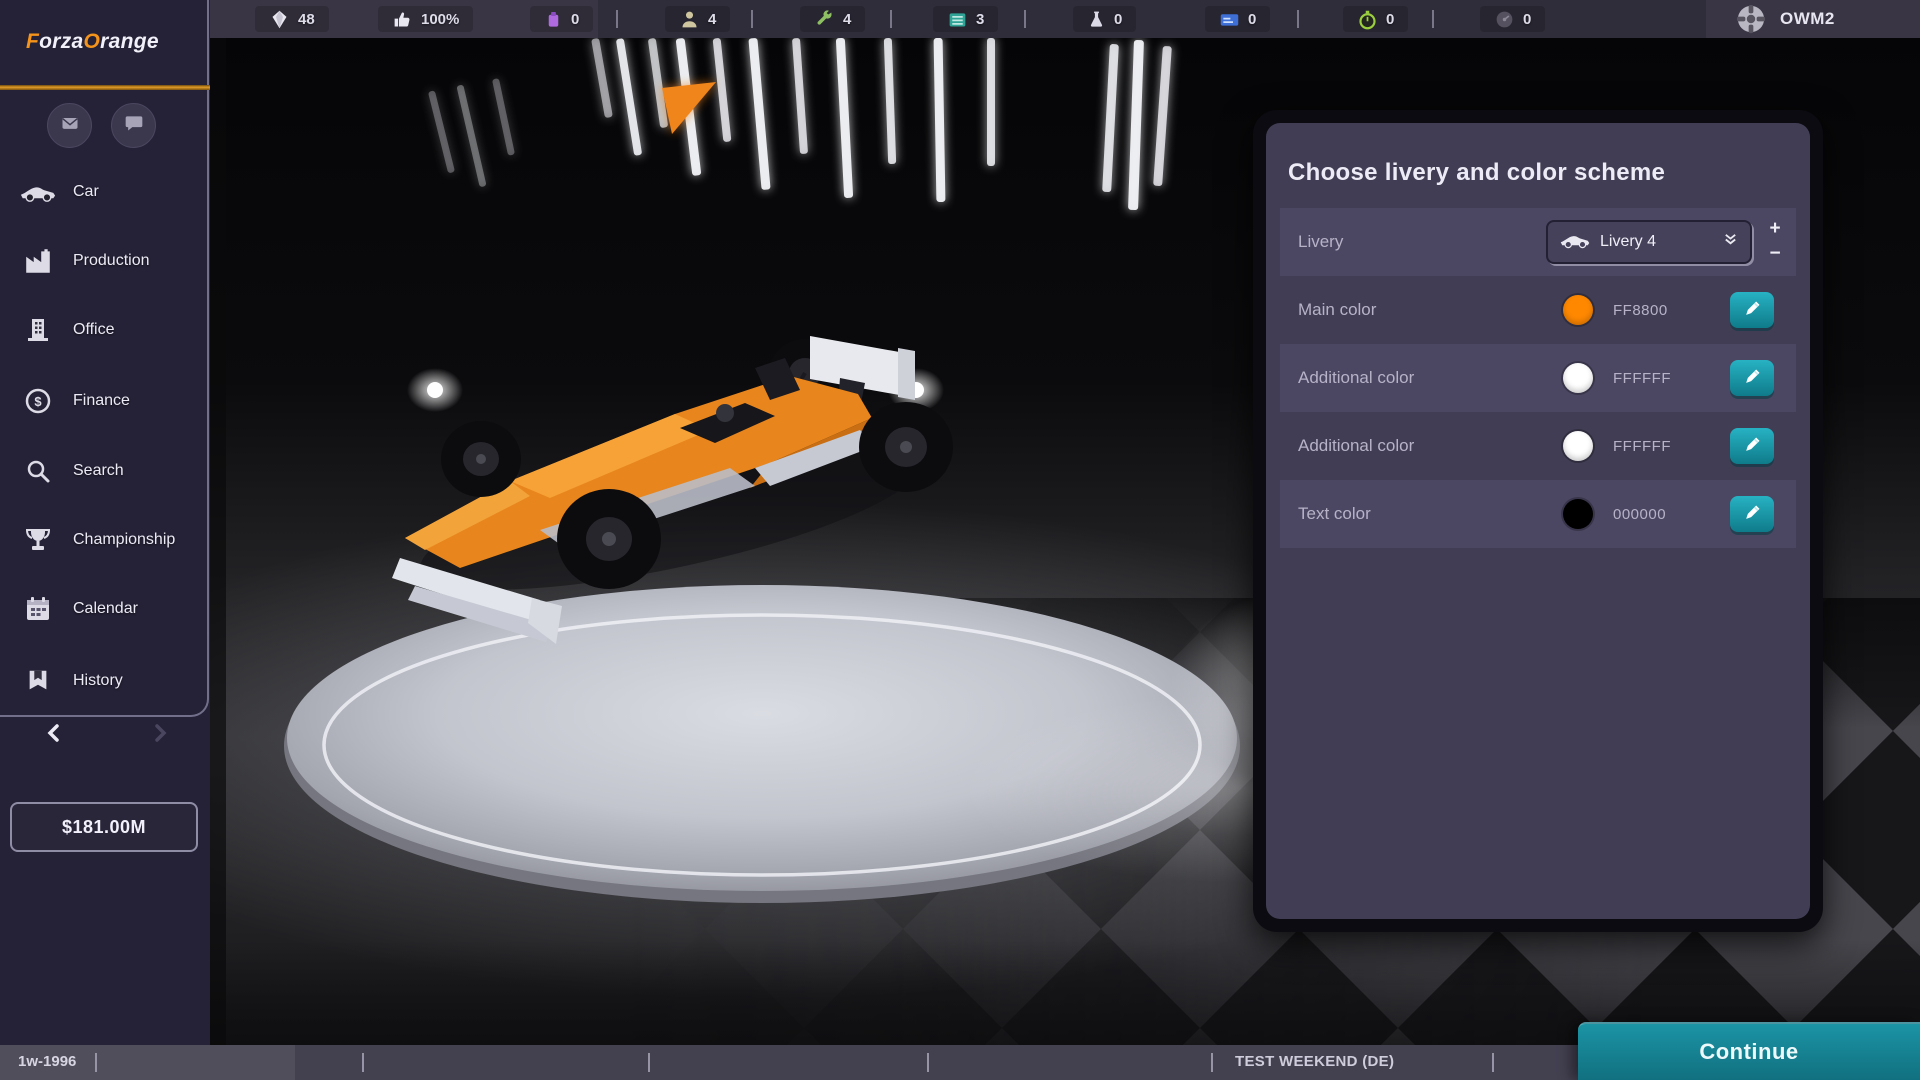  Describe the element at coordinates (1575, 242) in the screenshot. I see `livery-car-icon` at that location.